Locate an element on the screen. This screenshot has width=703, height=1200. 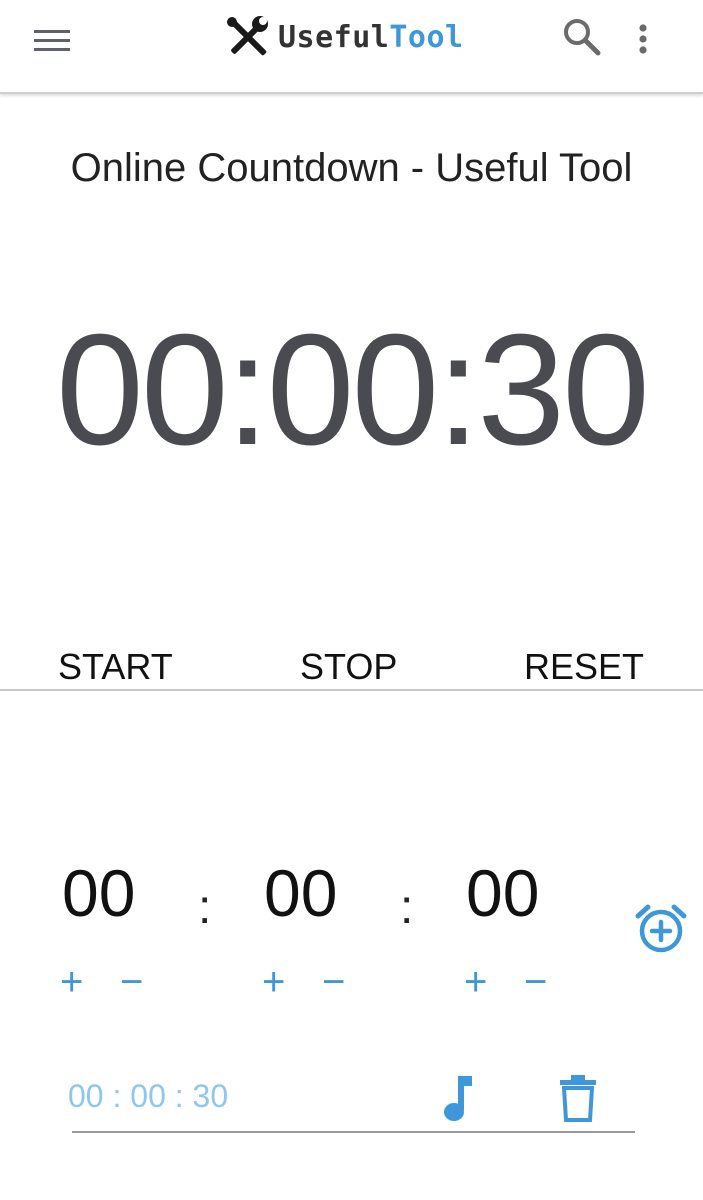
page-title: Online Countdown - Useful Tool is located at coordinates (351, 168).